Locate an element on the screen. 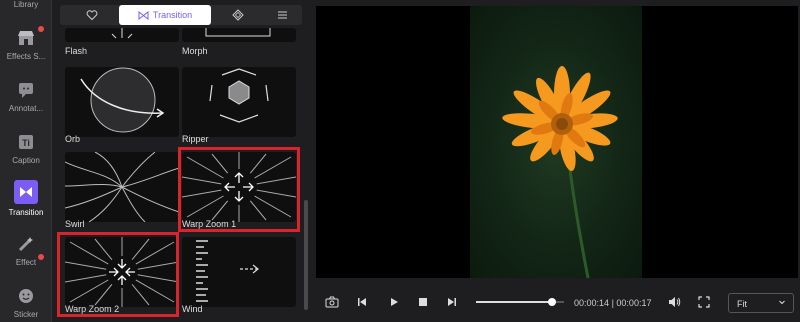  diamond-icon is located at coordinates (238, 15).